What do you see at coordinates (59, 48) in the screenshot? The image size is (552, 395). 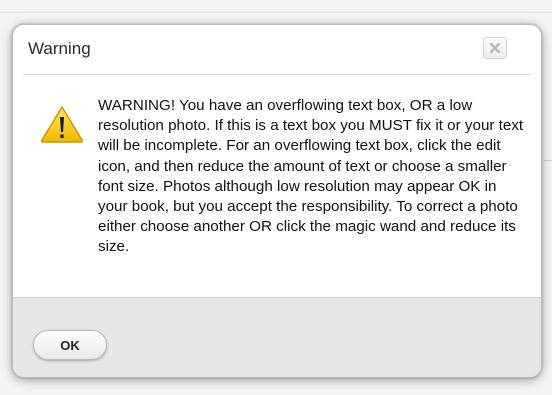 I see `dialog-title: Warning` at bounding box center [59, 48].